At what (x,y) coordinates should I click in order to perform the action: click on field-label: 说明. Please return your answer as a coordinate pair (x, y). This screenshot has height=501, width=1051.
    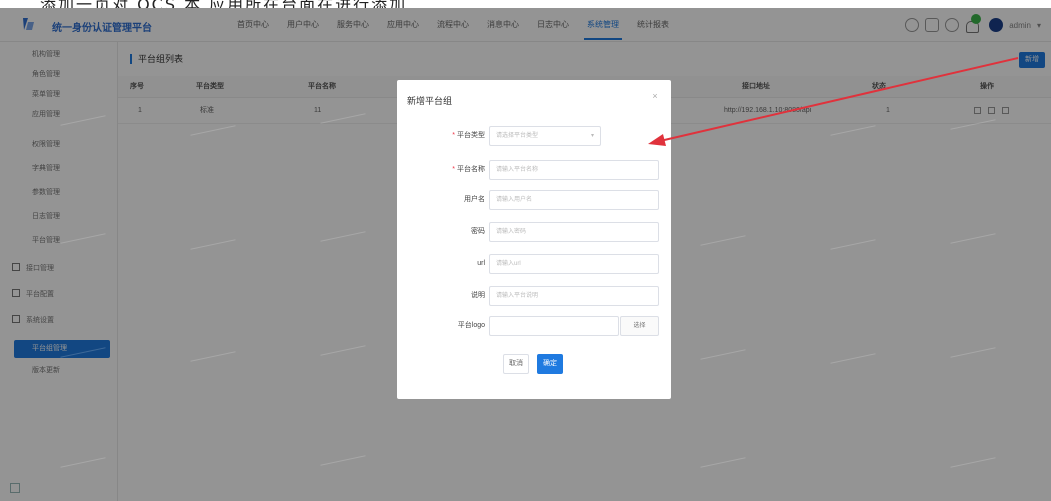
    Looking at the image, I should click on (478, 295).